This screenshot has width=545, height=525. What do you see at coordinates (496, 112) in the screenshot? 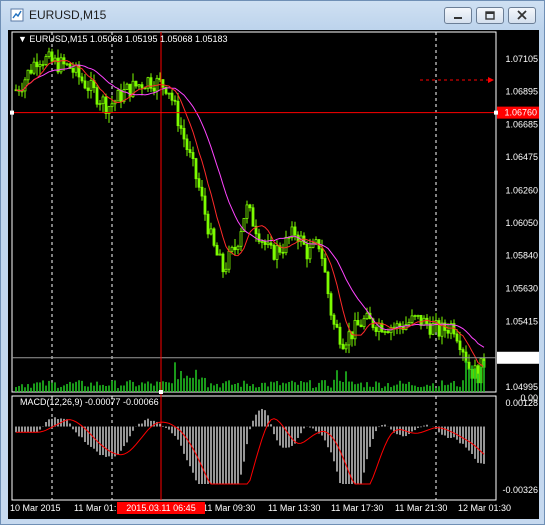
I see `crosshair-handle-right` at bounding box center [496, 112].